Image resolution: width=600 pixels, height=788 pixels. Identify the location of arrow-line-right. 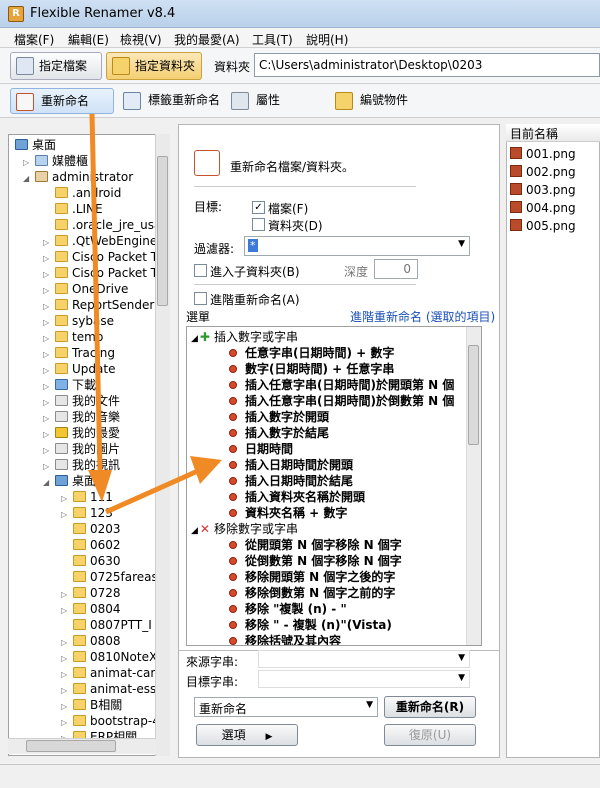
(153, 491).